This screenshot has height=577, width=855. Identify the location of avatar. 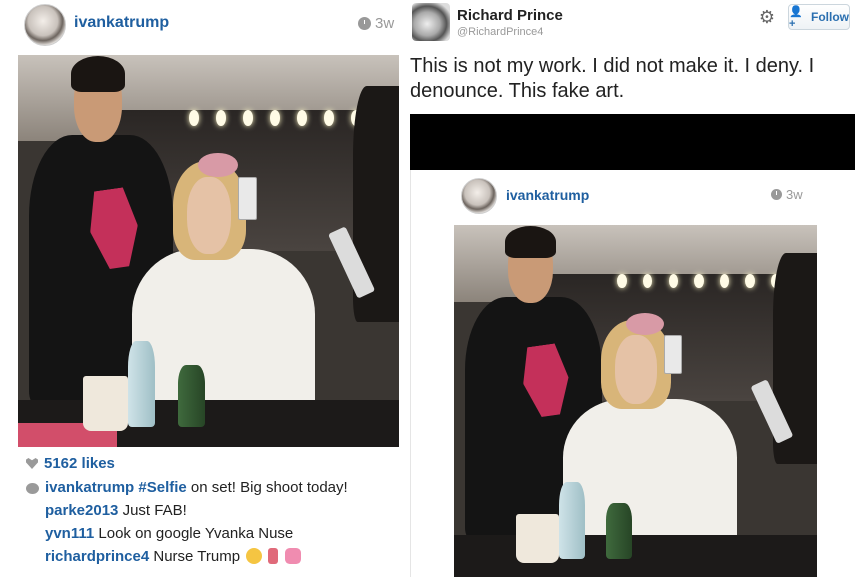
(45, 25).